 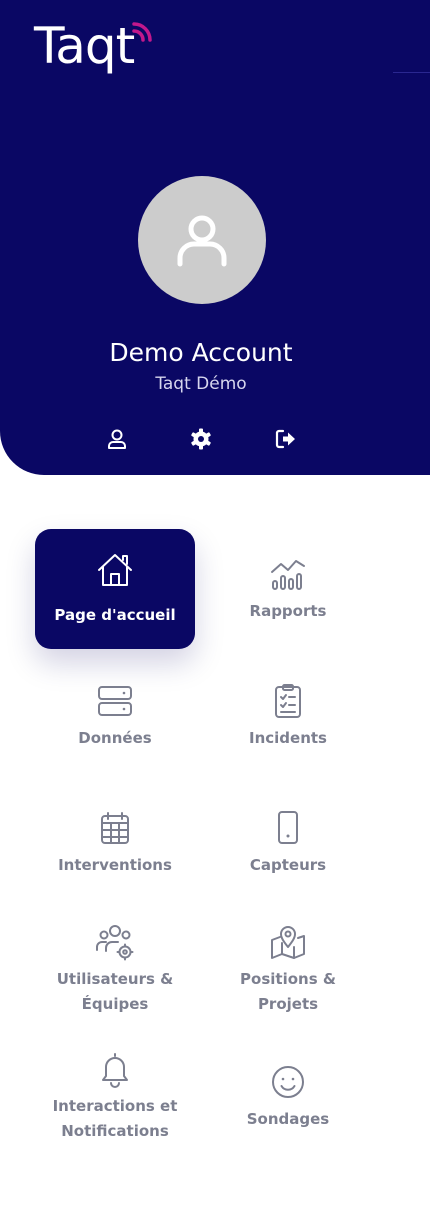 I want to click on gear-icon, so click(x=201, y=439).